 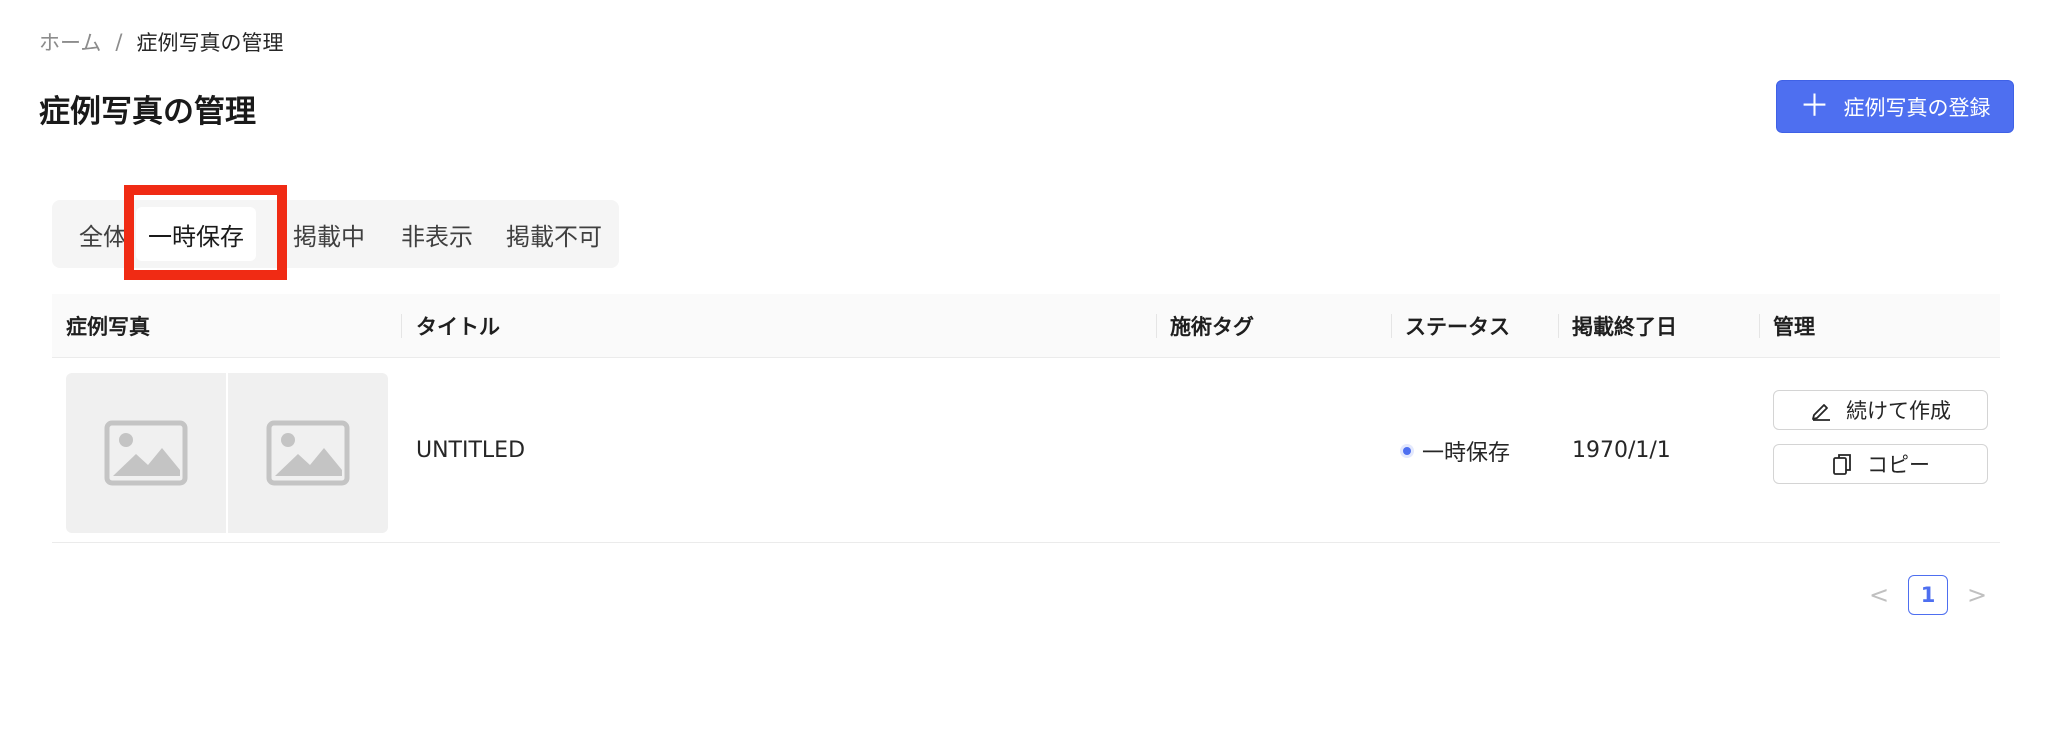 I want to click on register-case-photo-button: ＋ 症例写真の登録, so click(x=1895, y=106).